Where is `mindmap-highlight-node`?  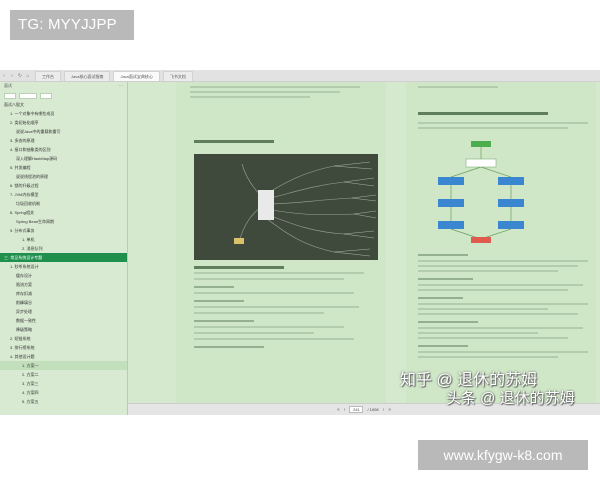
mindmap-highlight-node is located at coordinates (239, 241).